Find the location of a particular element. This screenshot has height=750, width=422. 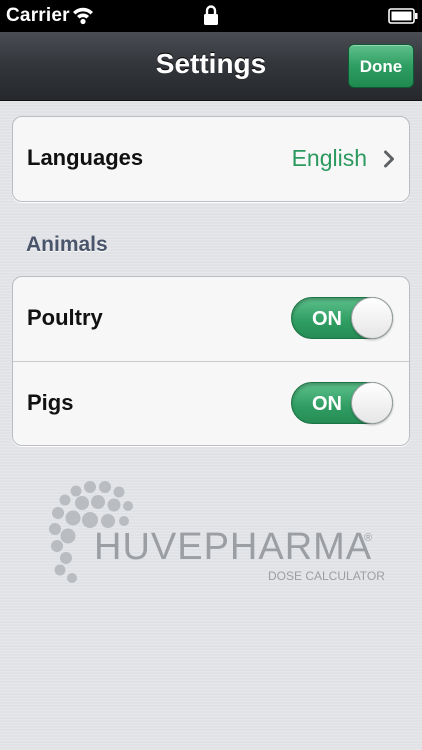

carrier-label: Carrier is located at coordinates (38, 15).